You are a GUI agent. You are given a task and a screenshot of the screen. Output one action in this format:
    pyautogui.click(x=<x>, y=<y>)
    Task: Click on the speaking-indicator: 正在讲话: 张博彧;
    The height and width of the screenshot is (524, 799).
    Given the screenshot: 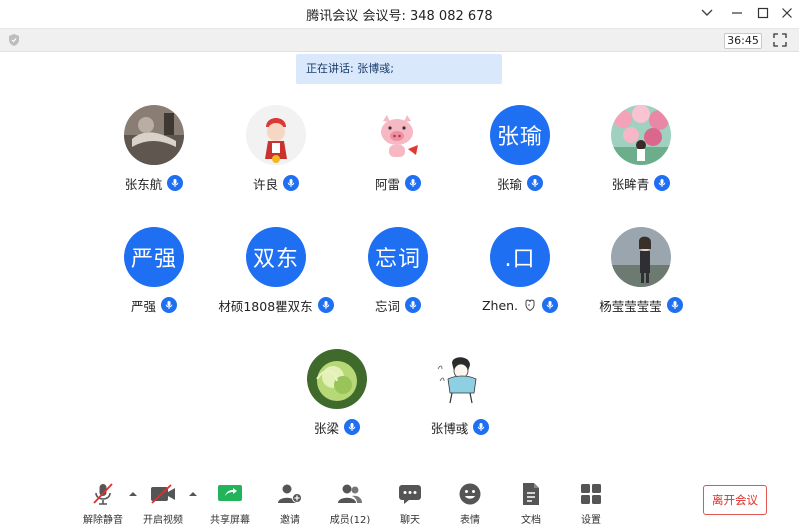 What is the action you would take?
    pyautogui.click(x=399, y=69)
    